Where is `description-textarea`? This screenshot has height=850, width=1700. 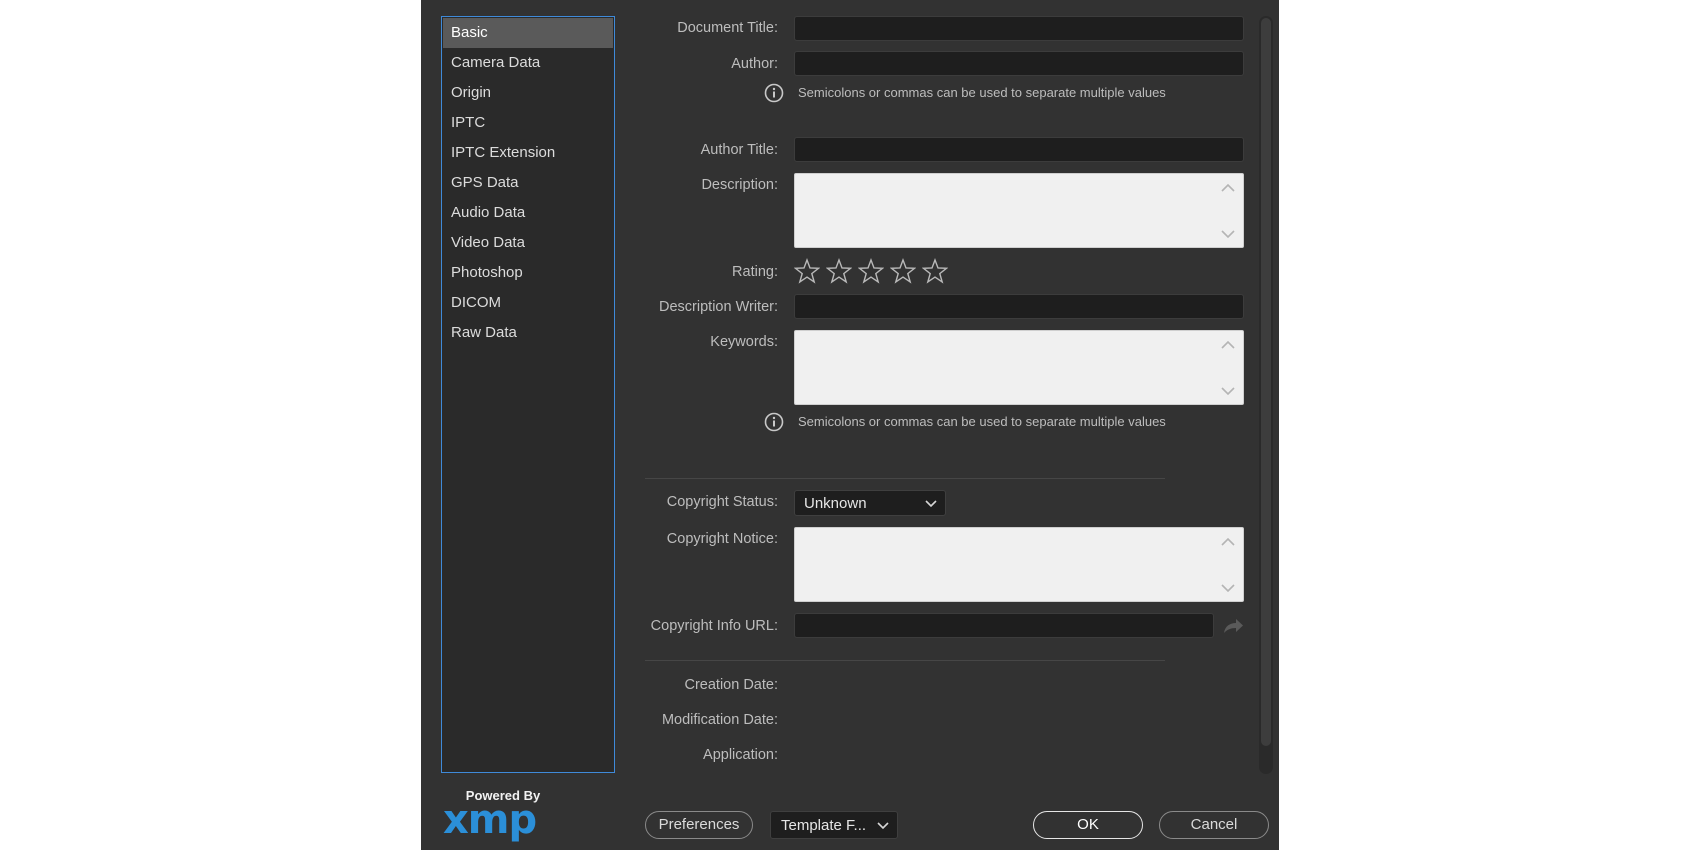
description-textarea is located at coordinates (1019, 210).